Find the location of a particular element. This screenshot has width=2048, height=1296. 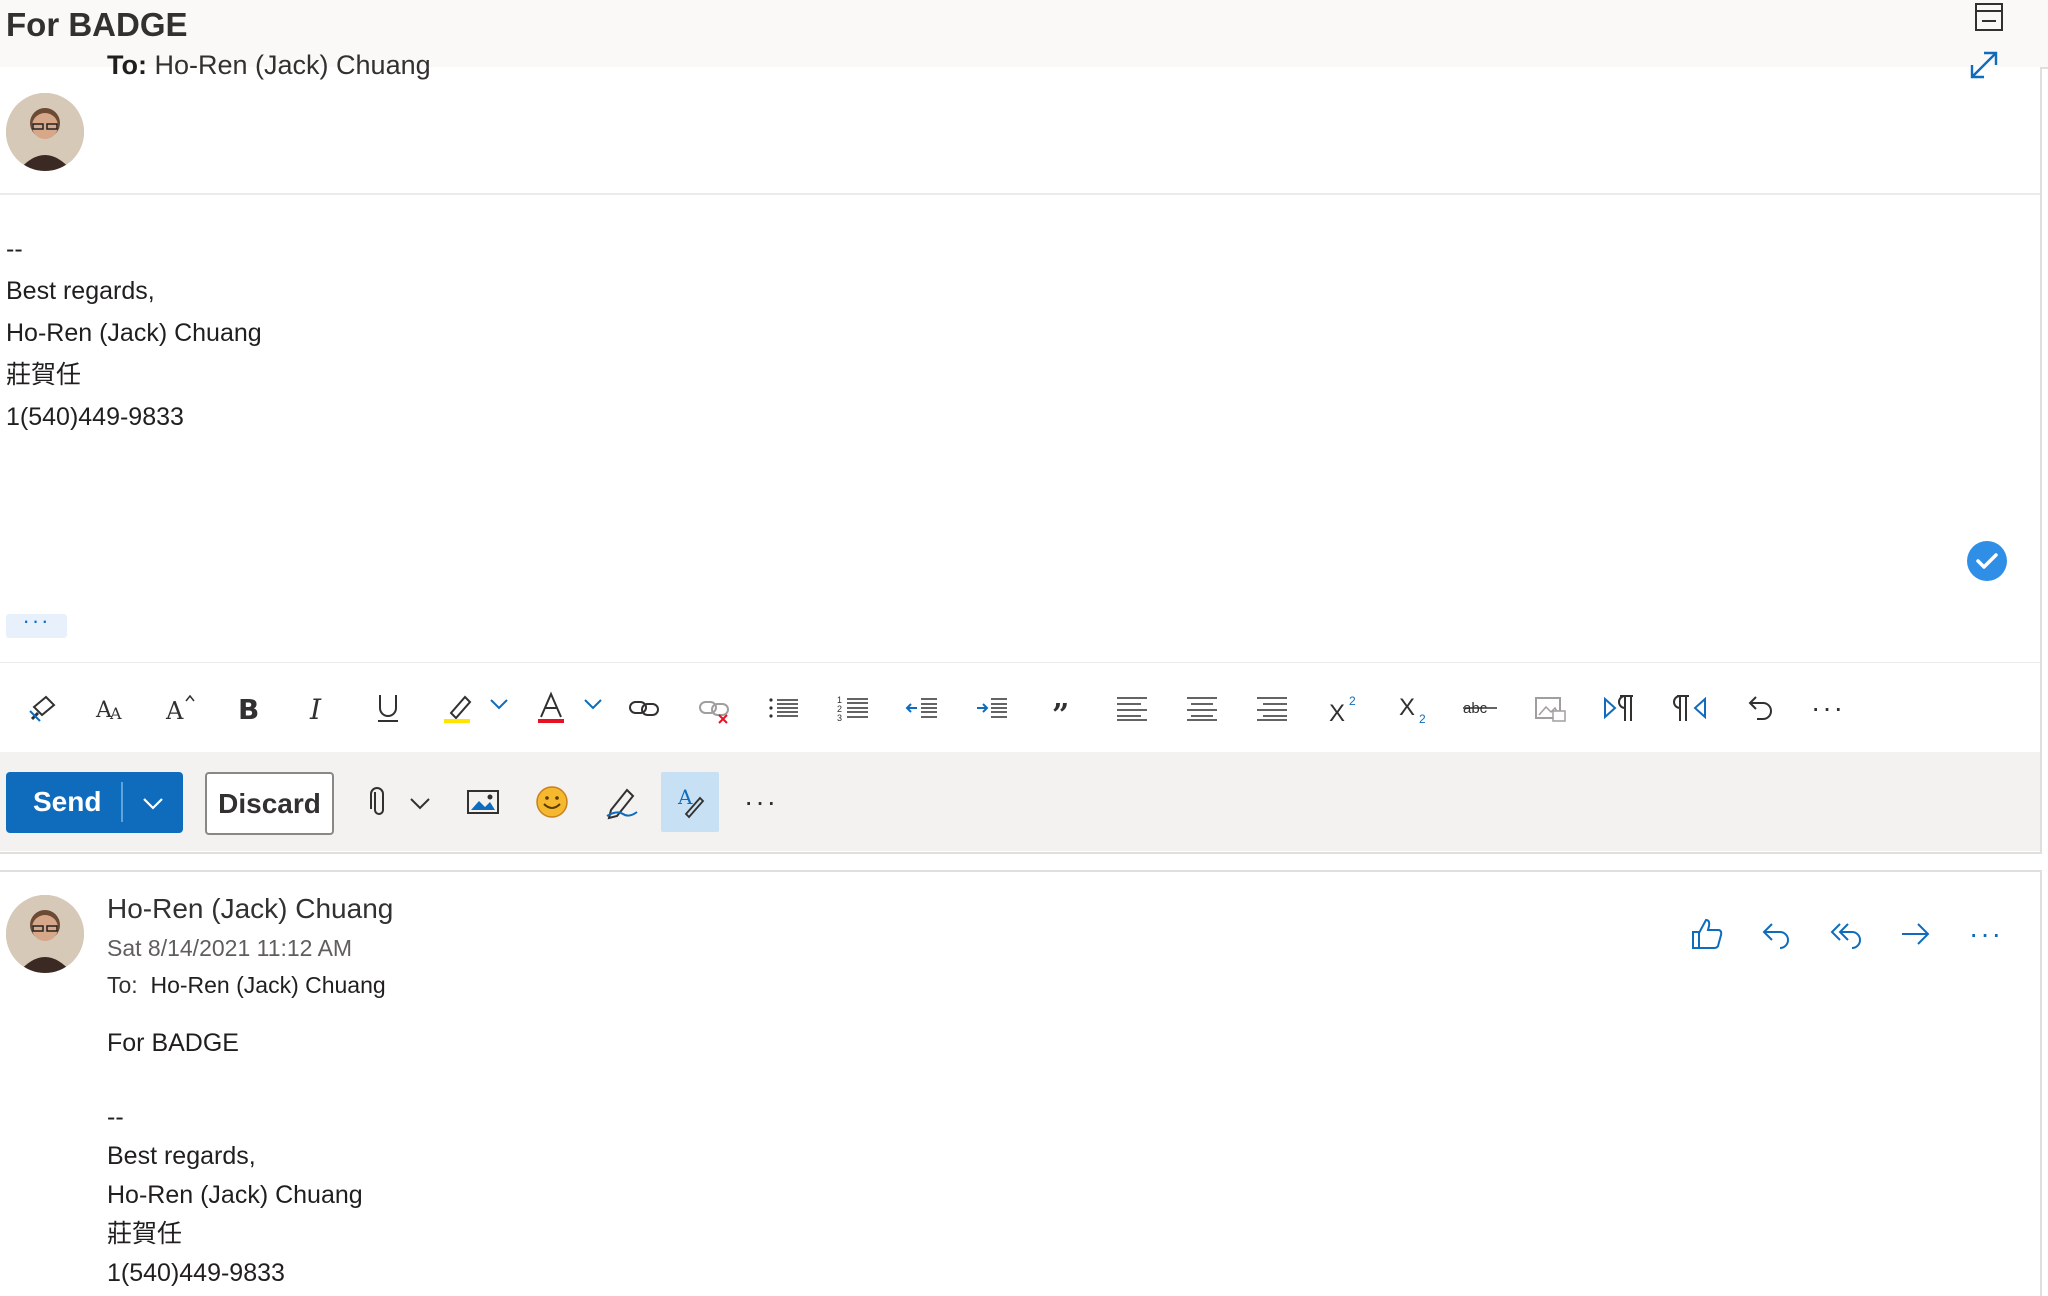

send-options-chevron-icon is located at coordinates (153, 803).